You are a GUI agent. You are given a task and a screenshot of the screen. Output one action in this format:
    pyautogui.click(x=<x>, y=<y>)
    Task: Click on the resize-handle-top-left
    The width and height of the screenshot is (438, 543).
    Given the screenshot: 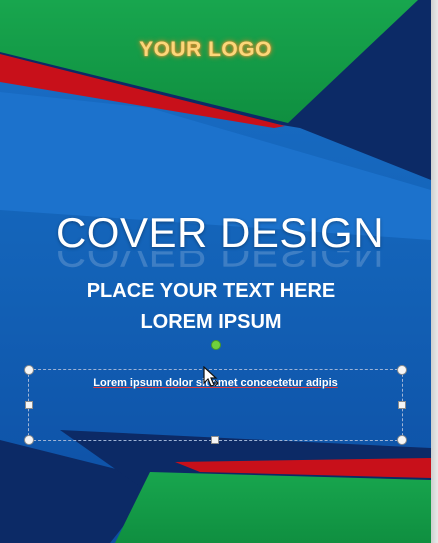 What is the action you would take?
    pyautogui.click(x=29, y=370)
    